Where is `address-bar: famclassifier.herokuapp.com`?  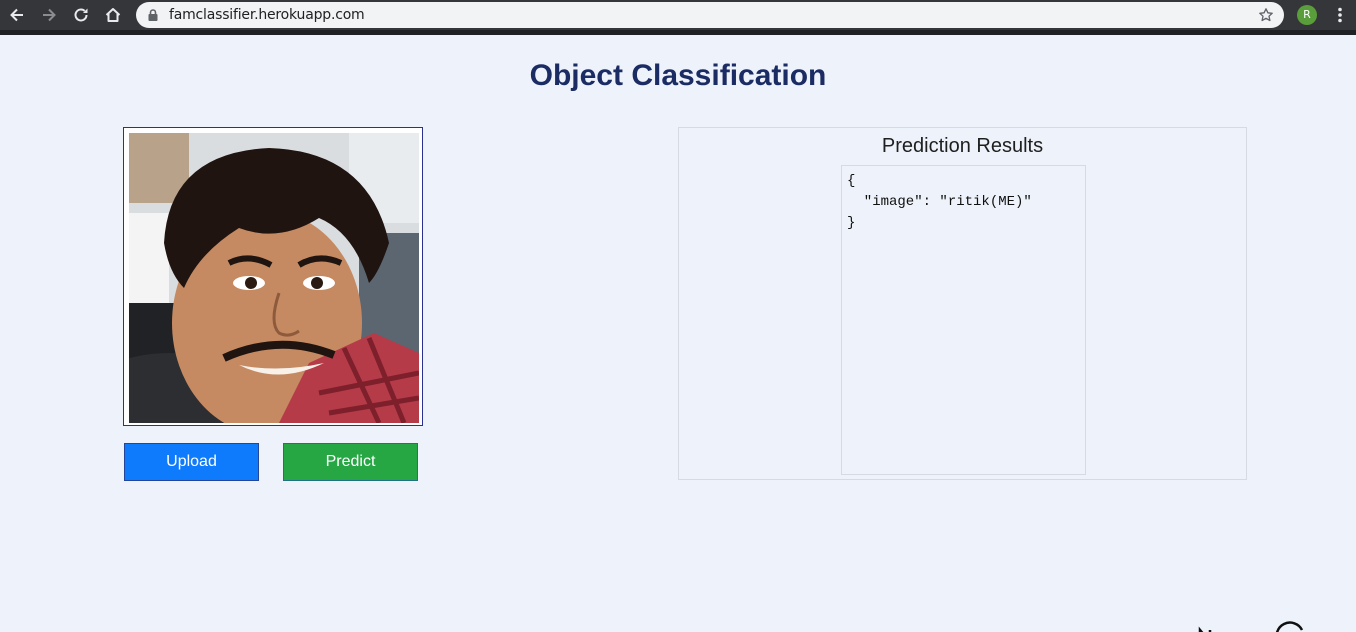 address-bar: famclassifier.herokuapp.com is located at coordinates (710, 15).